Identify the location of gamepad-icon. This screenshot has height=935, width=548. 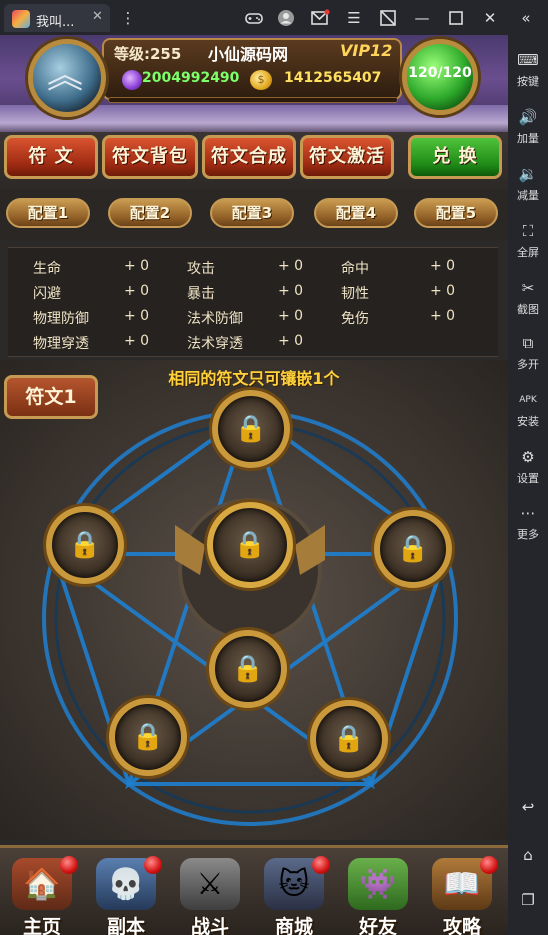
(254, 18).